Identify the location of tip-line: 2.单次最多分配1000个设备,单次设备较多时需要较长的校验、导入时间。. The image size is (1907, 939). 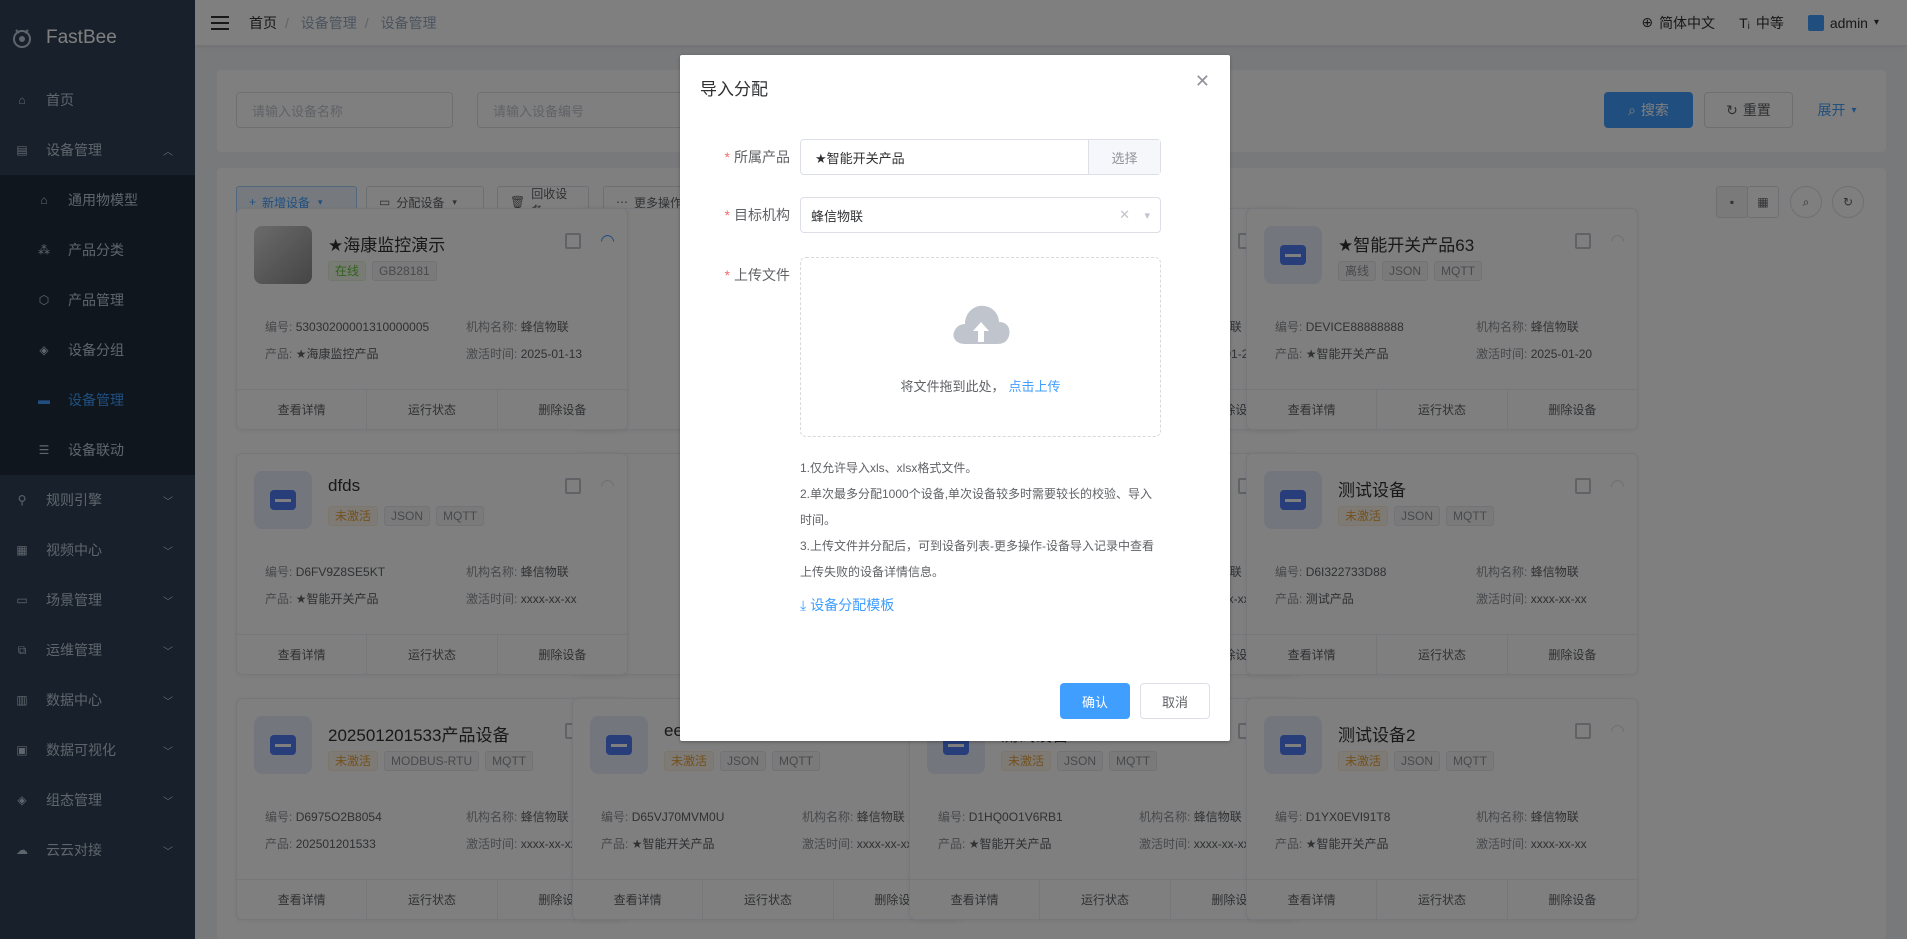
(976, 507).